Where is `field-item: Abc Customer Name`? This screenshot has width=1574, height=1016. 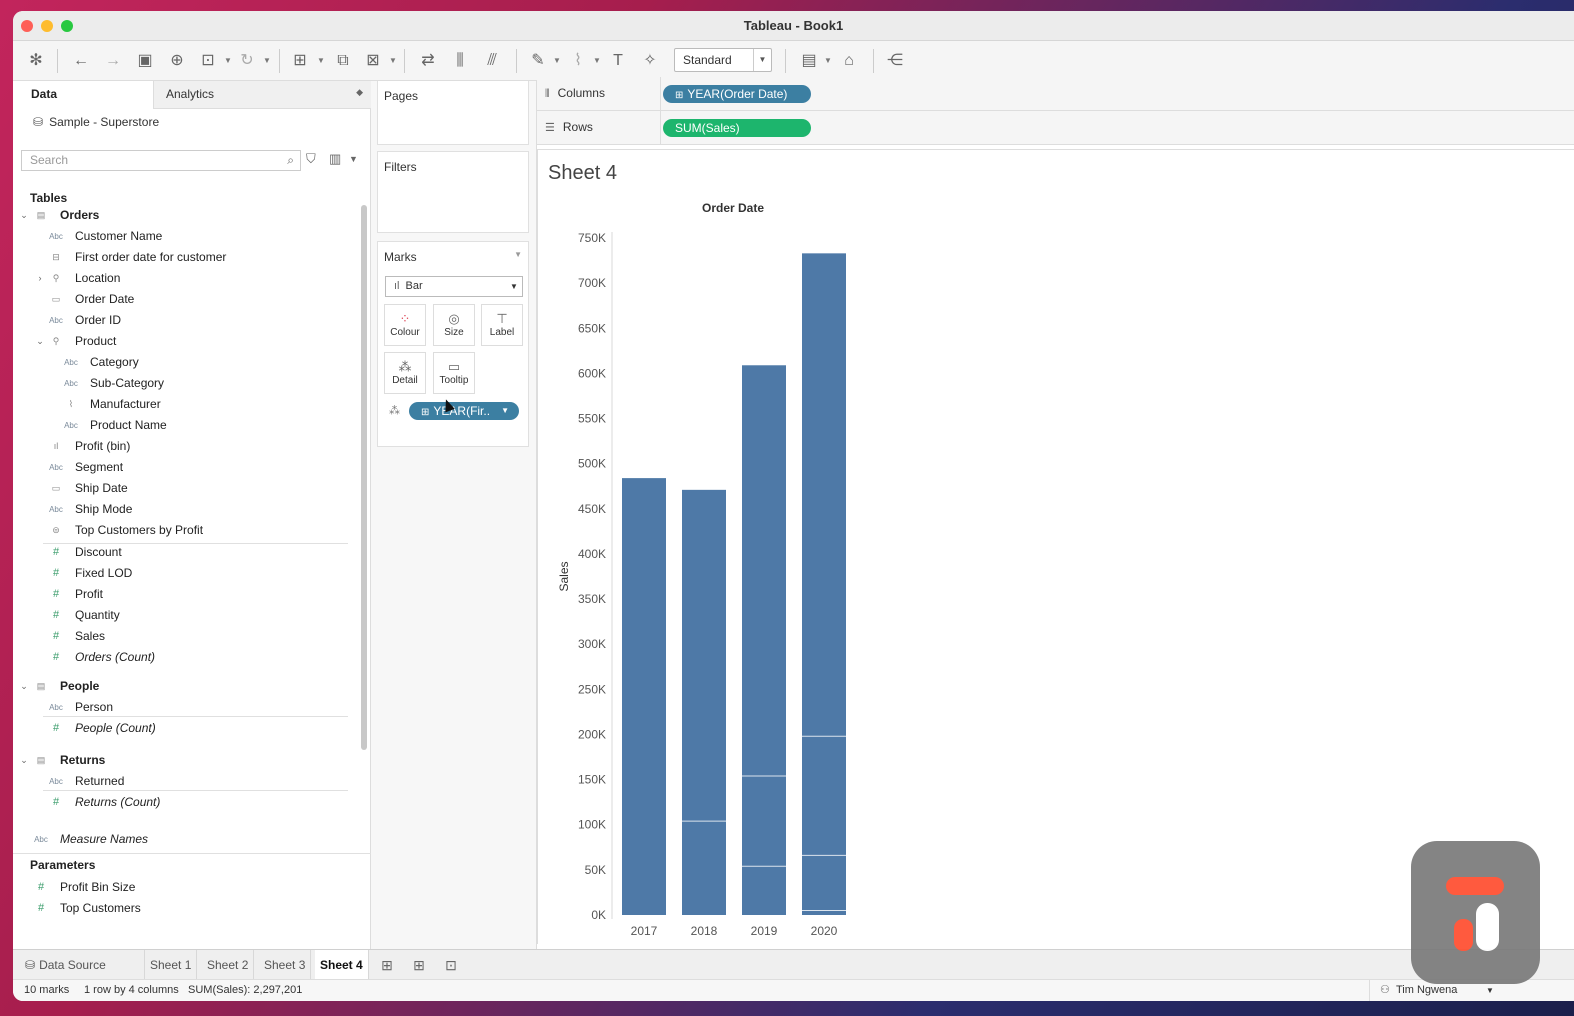 field-item: Abc Customer Name is located at coordinates (183, 236).